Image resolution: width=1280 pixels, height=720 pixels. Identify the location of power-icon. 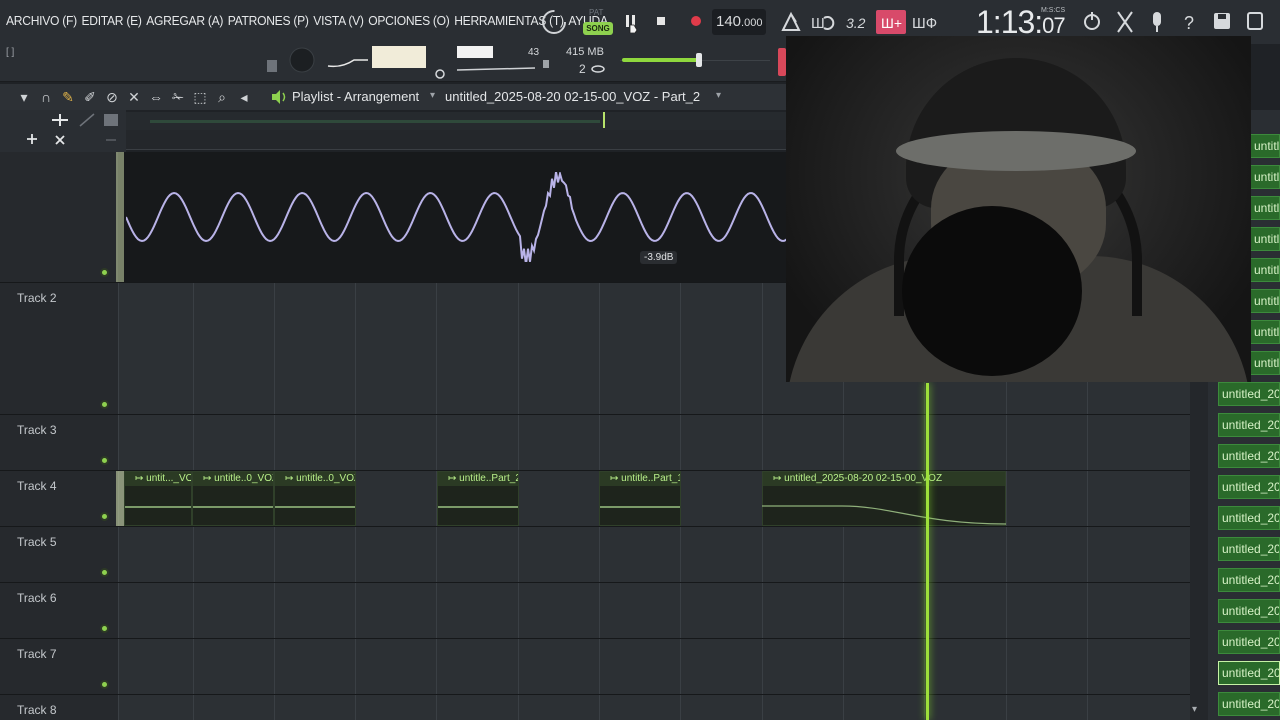
(1092, 21).